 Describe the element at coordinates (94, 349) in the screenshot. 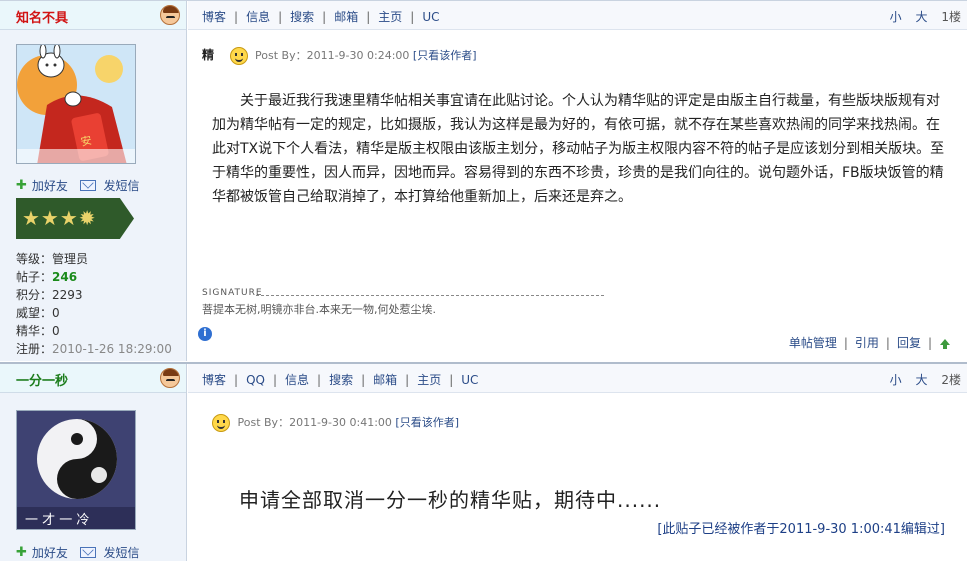

I see `stat-registered: 注册：2010-1-26 18:29:00` at that location.